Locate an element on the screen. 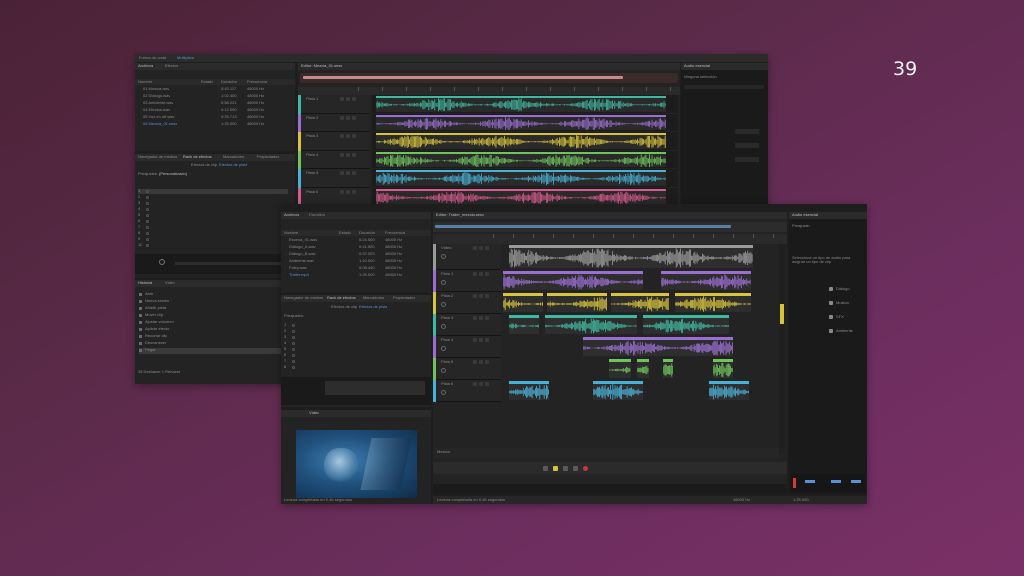 Image resolution: width=1024 pixels, height=576 pixels. tab-effects: Efectos is located at coordinates (171, 66).